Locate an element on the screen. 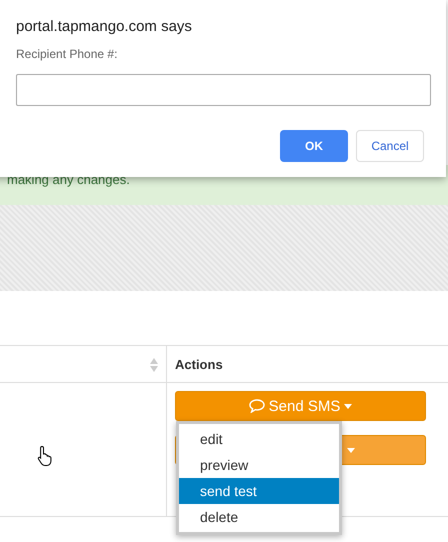 The width and height of the screenshot is (448, 542). menu-item: send test is located at coordinates (259, 491).